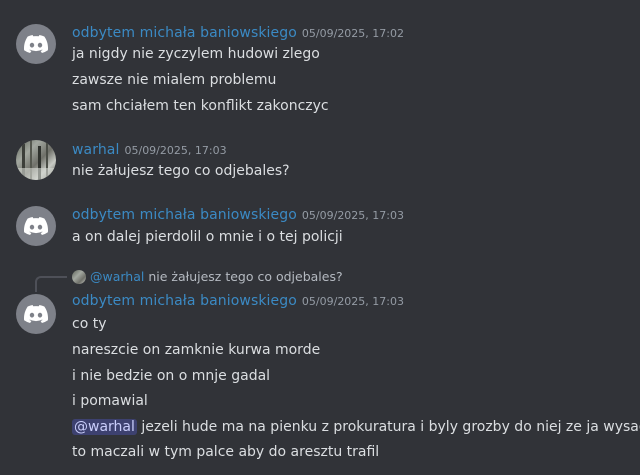 The width and height of the screenshot is (640, 475). Describe the element at coordinates (51, 284) in the screenshot. I see `reply-connector` at that location.